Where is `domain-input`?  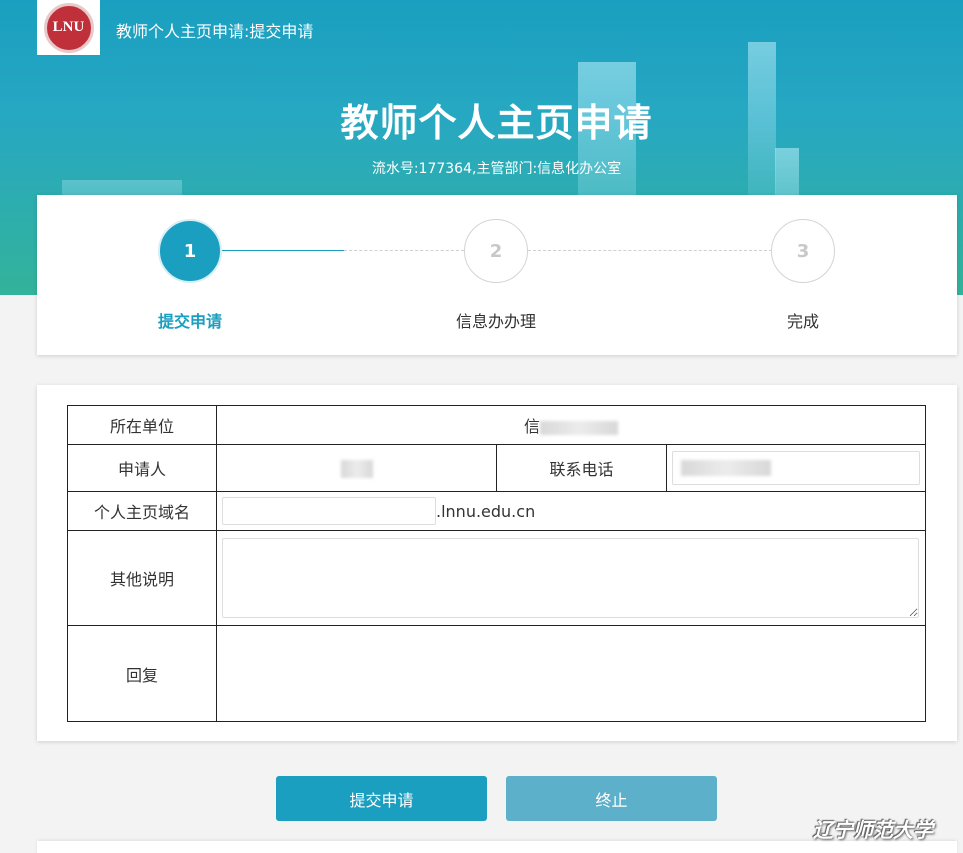
domain-input is located at coordinates (329, 511).